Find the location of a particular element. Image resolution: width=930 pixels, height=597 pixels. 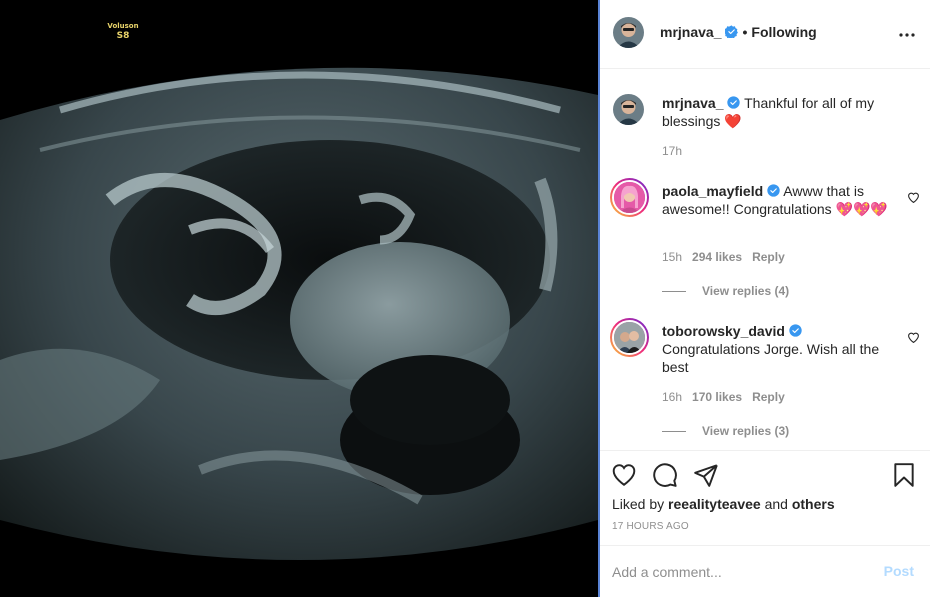

author-avatar-image is located at coordinates (628, 32).